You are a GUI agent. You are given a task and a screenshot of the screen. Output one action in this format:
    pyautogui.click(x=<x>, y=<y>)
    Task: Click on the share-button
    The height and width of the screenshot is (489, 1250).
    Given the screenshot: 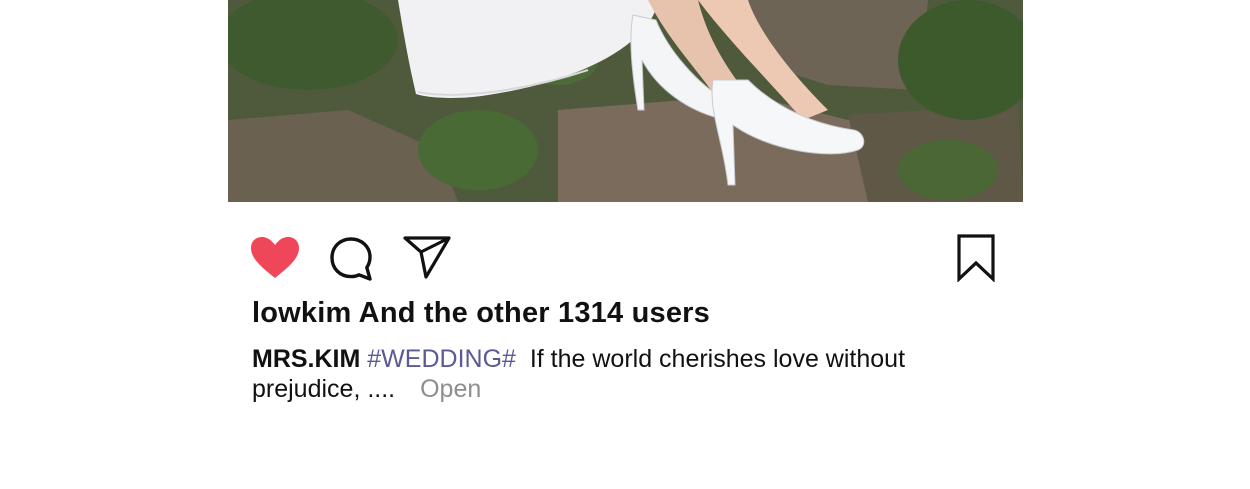 What is the action you would take?
    pyautogui.click(x=427, y=259)
    